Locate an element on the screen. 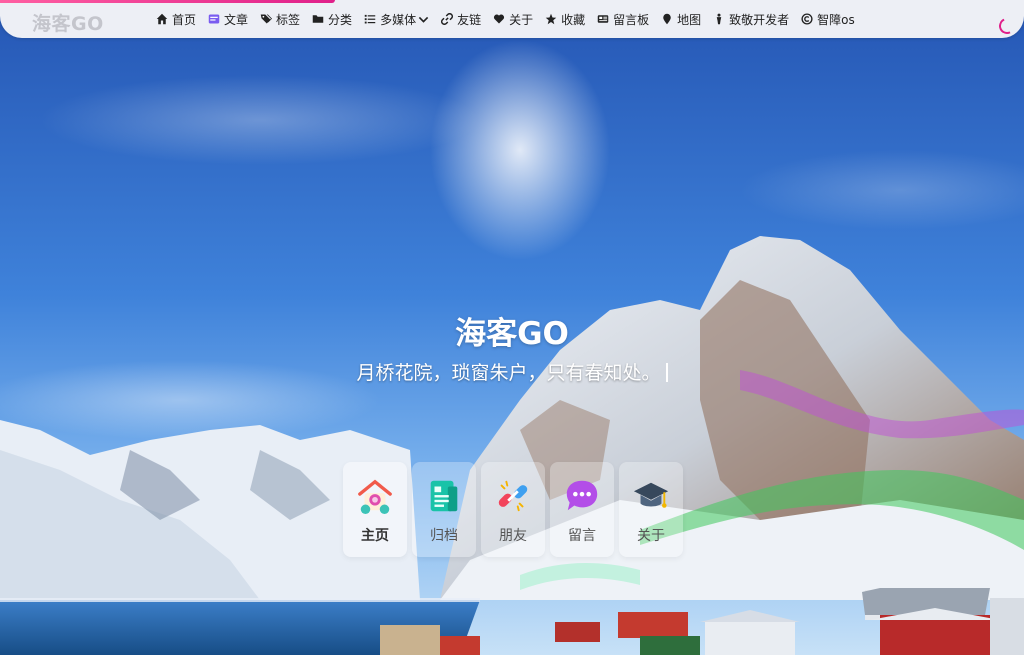 The width and height of the screenshot is (1024, 655). nav-item-map: 地图 is located at coordinates (681, 19).